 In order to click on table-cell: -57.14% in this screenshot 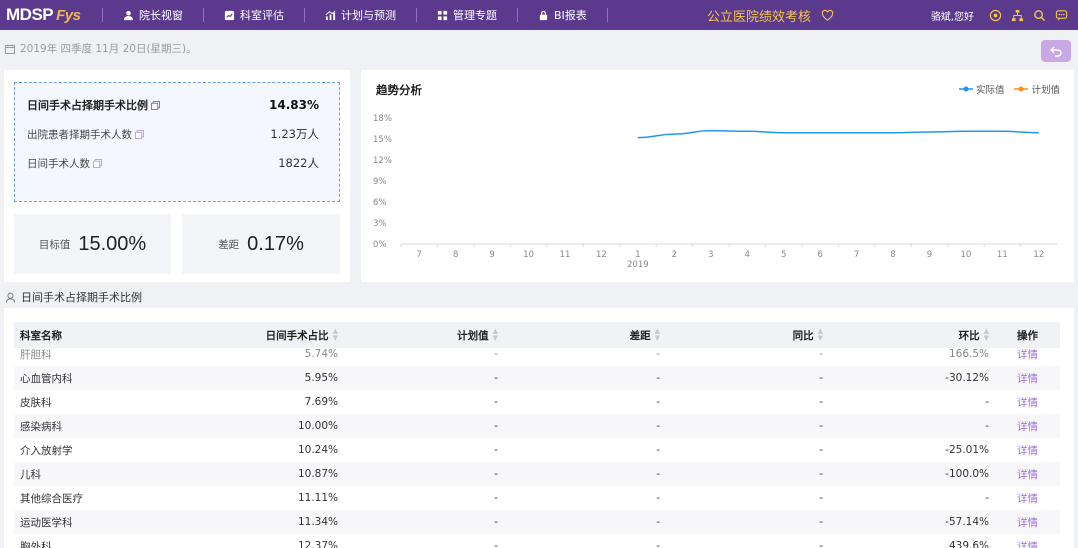, I will do `click(967, 522)`.